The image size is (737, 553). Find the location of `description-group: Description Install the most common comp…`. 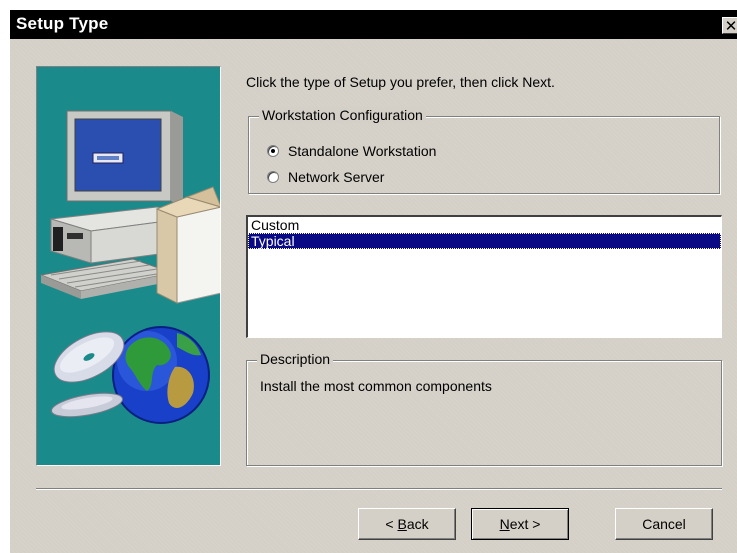

description-group: Description Install the most common comp… is located at coordinates (484, 408).